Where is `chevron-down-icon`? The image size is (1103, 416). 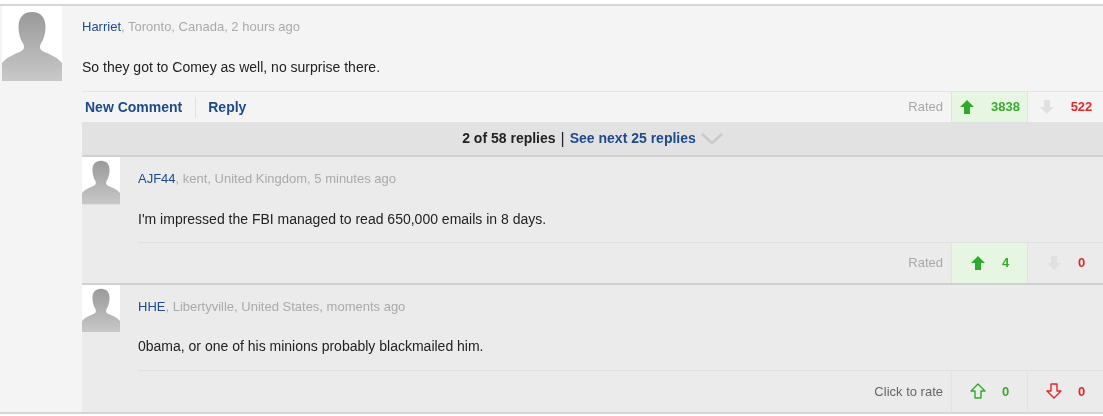
chevron-down-icon is located at coordinates (711, 138).